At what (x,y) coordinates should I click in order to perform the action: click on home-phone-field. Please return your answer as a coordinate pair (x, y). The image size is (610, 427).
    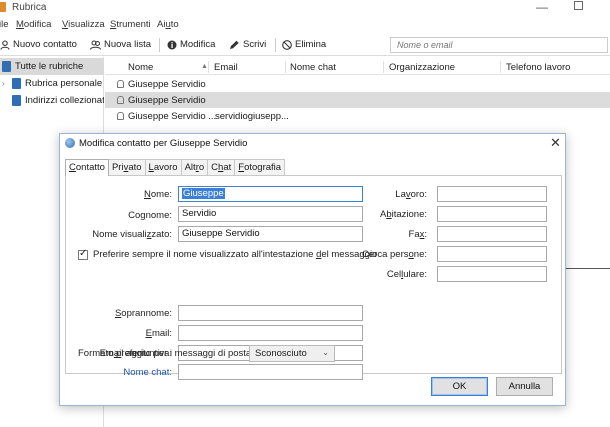
    Looking at the image, I should click on (492, 214).